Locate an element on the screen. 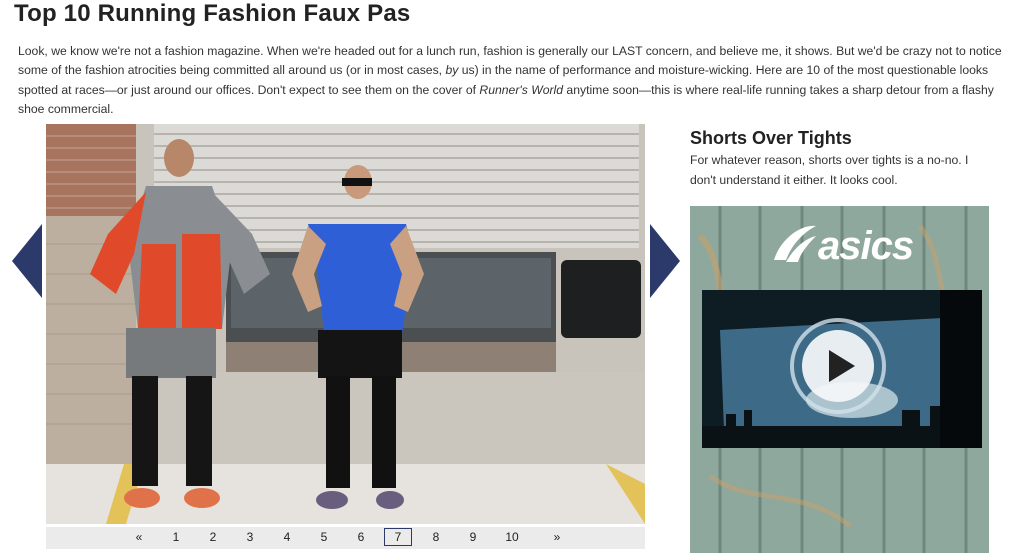  pager-page-1: 1 is located at coordinates (176, 537).